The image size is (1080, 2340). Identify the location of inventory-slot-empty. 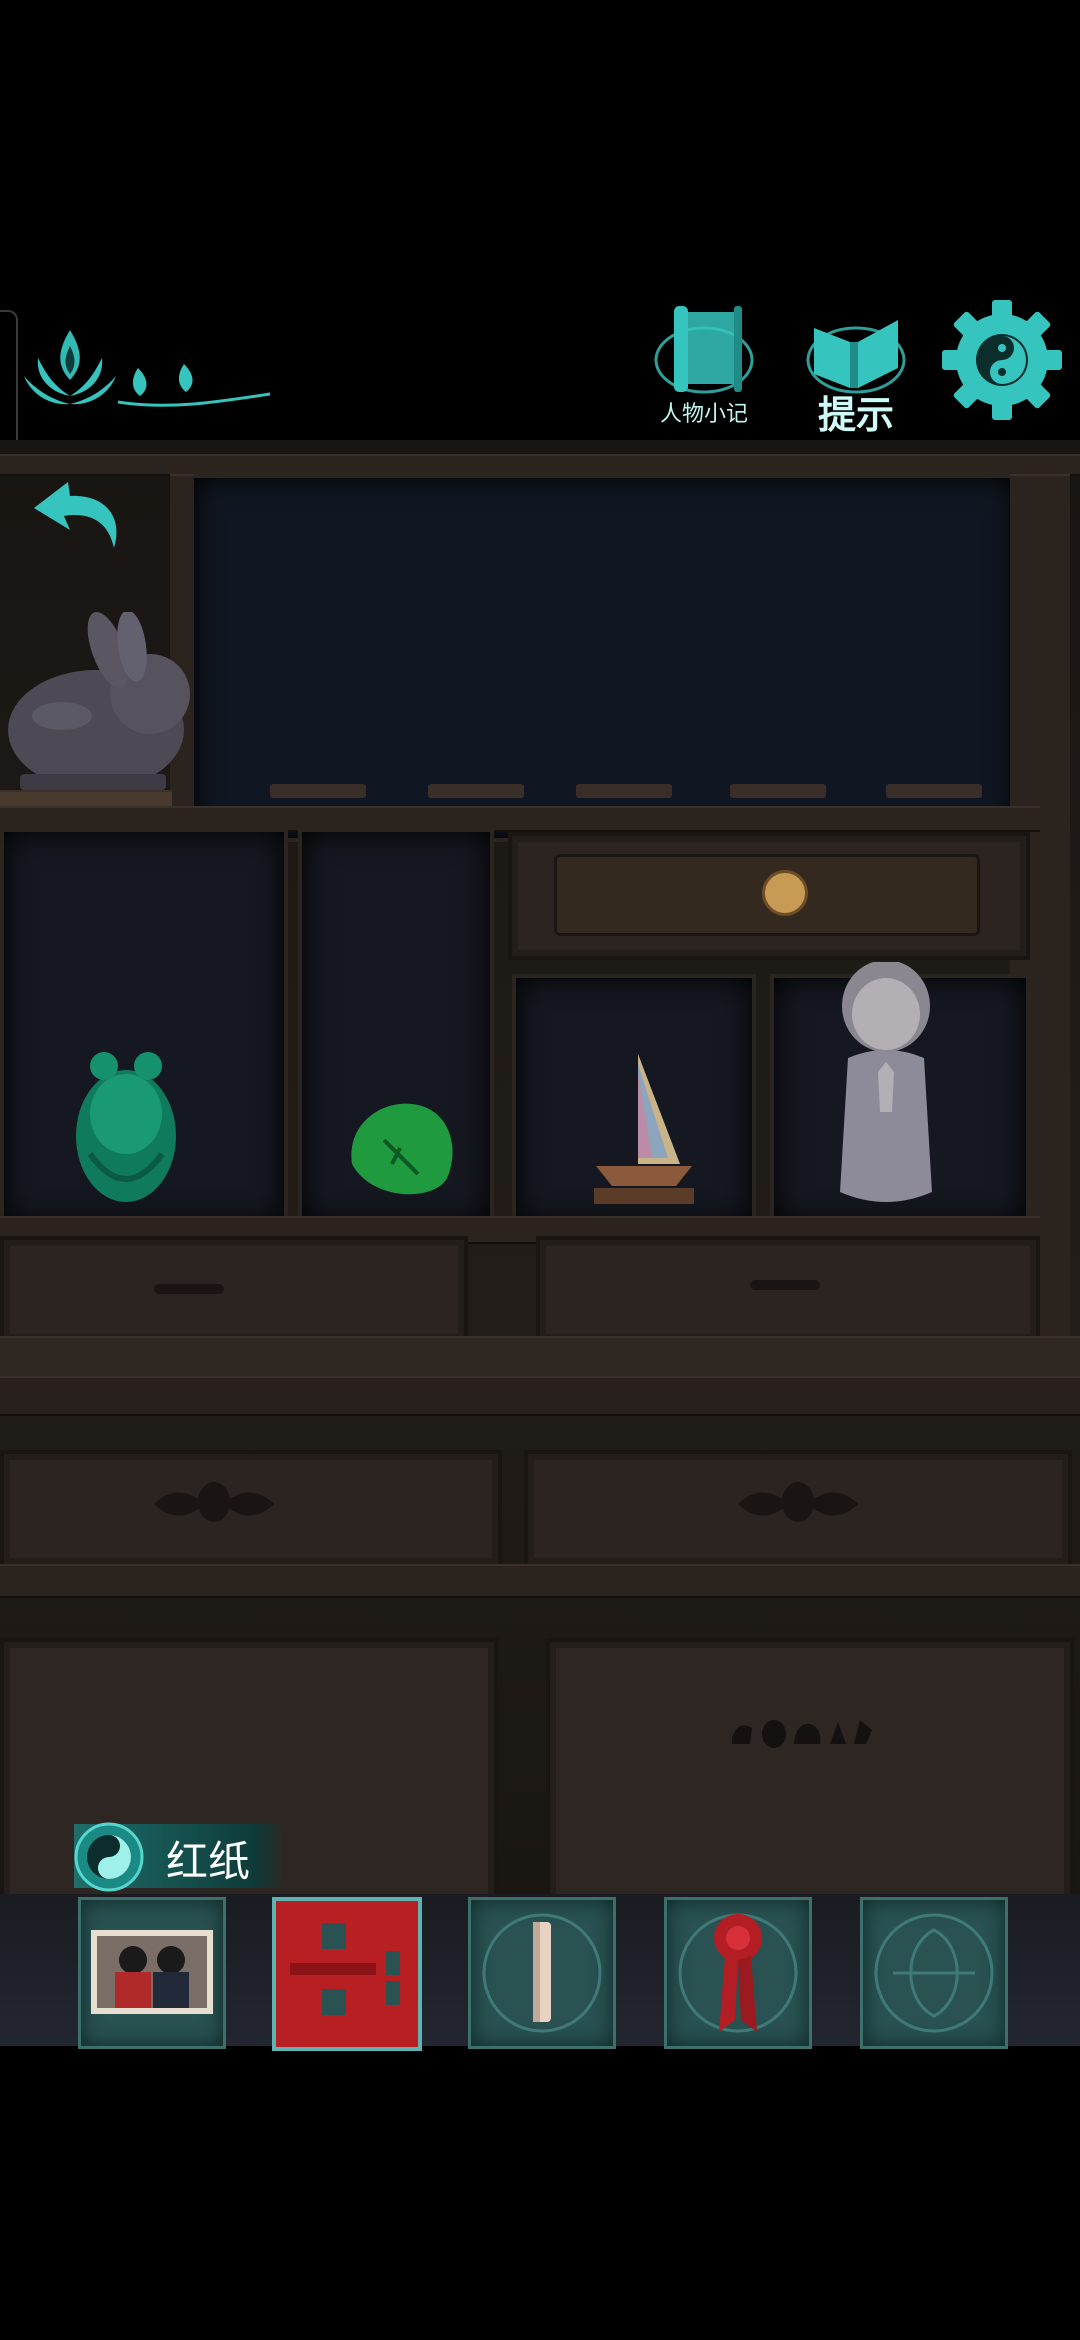
(934, 1973).